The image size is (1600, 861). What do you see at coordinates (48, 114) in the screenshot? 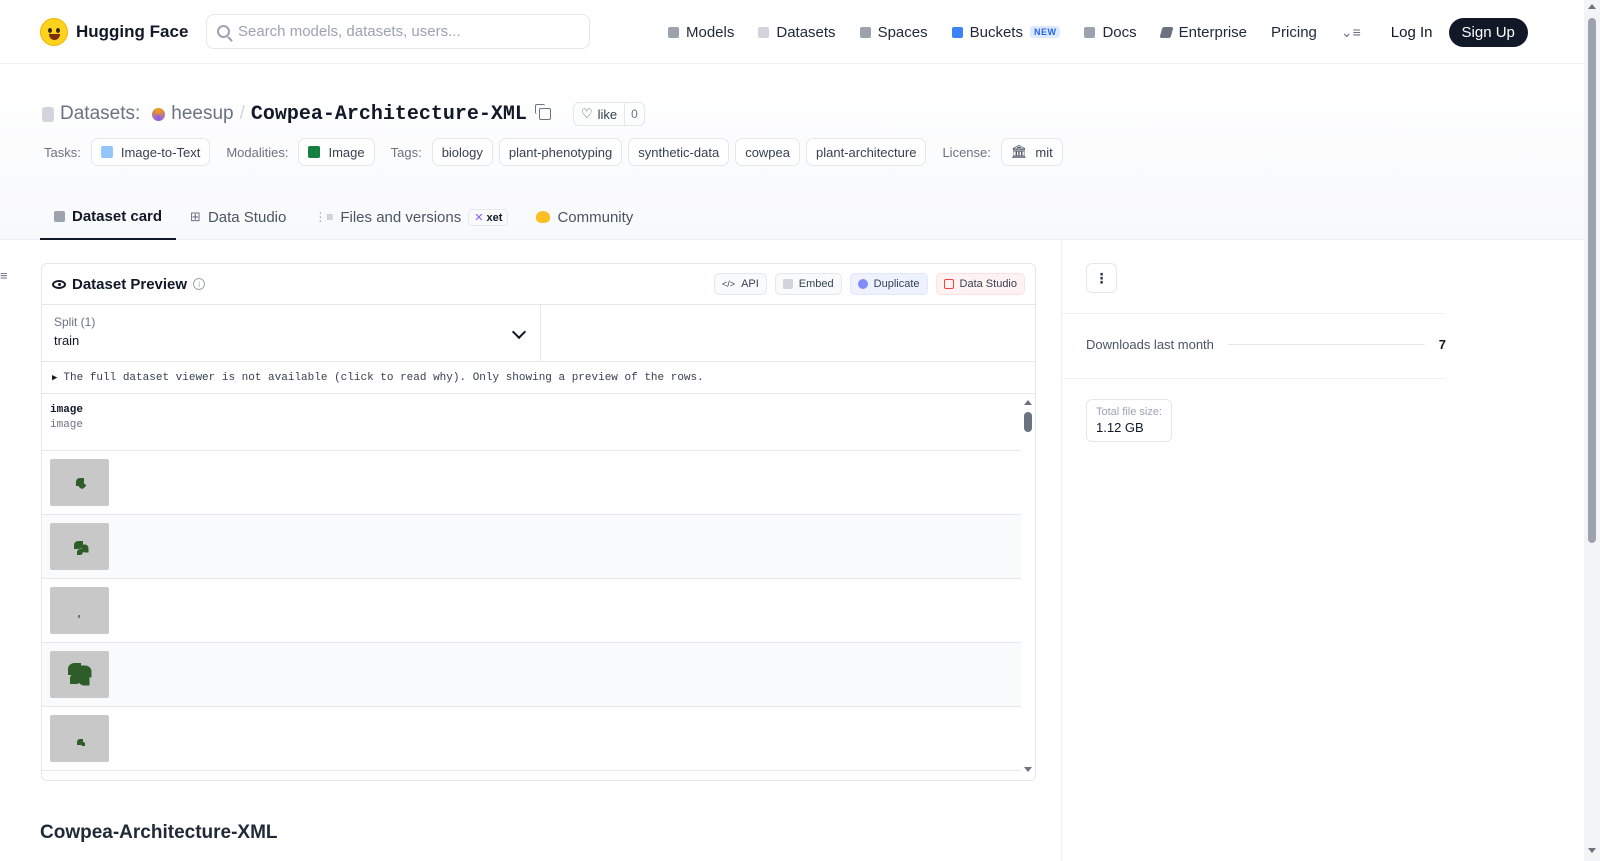
I see `dataset-icon` at bounding box center [48, 114].